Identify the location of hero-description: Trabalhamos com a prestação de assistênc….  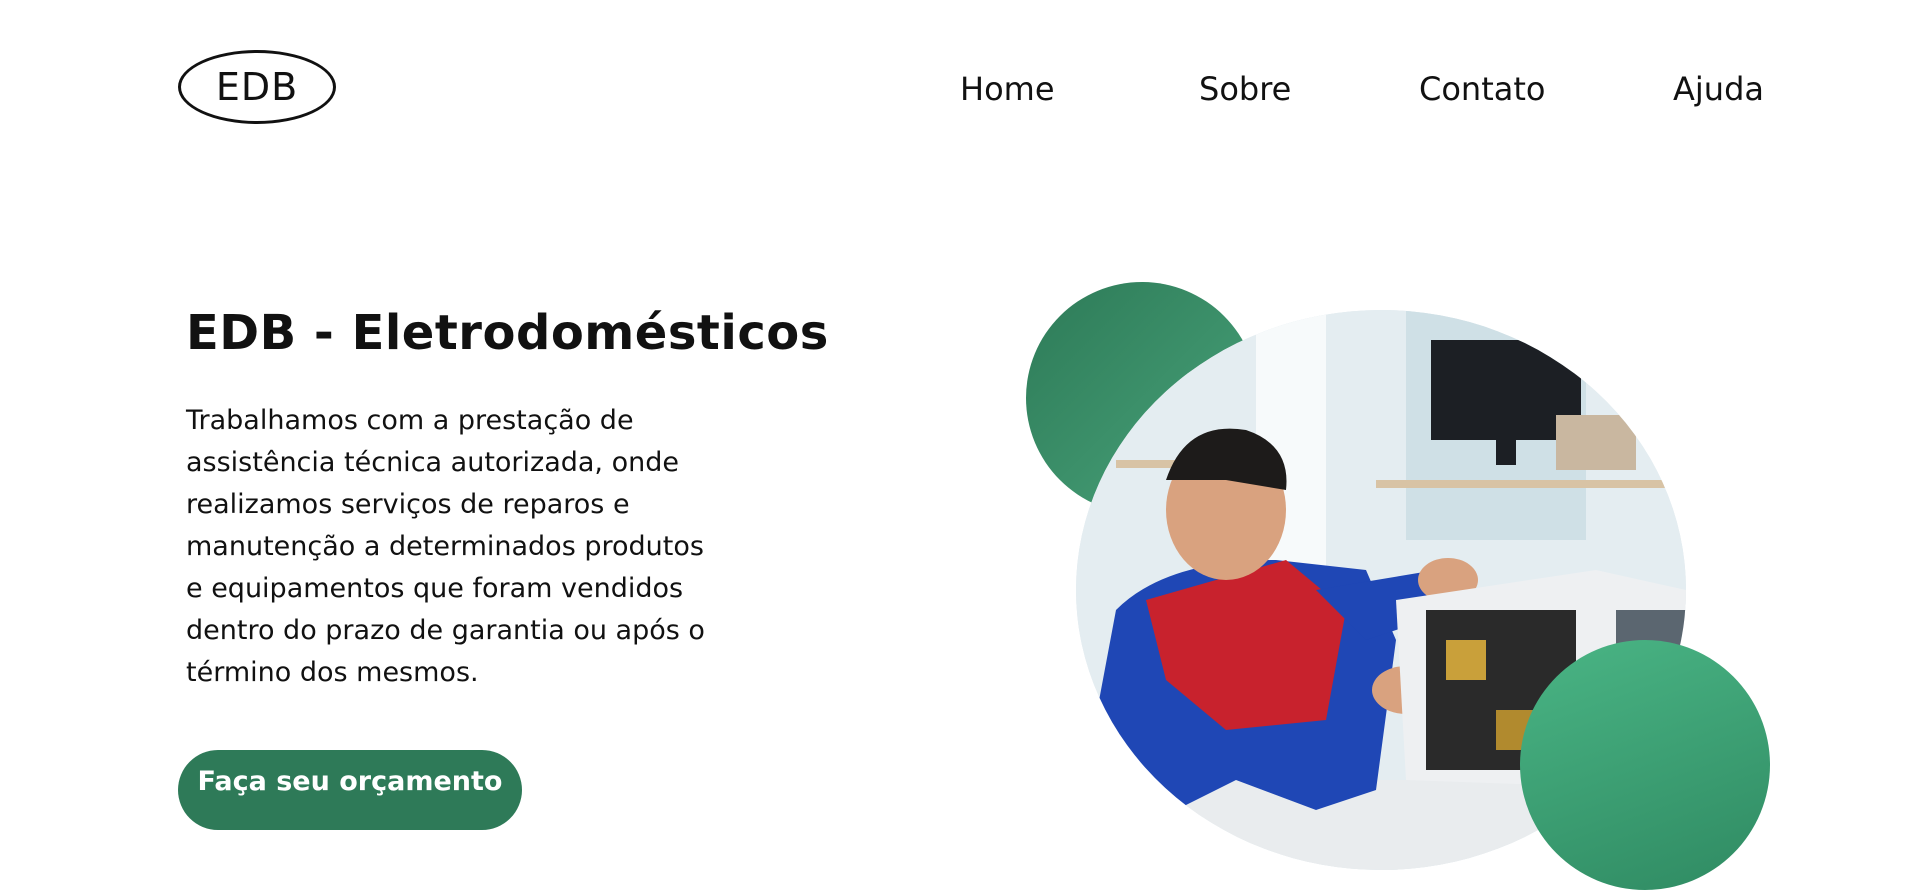
(445, 546).